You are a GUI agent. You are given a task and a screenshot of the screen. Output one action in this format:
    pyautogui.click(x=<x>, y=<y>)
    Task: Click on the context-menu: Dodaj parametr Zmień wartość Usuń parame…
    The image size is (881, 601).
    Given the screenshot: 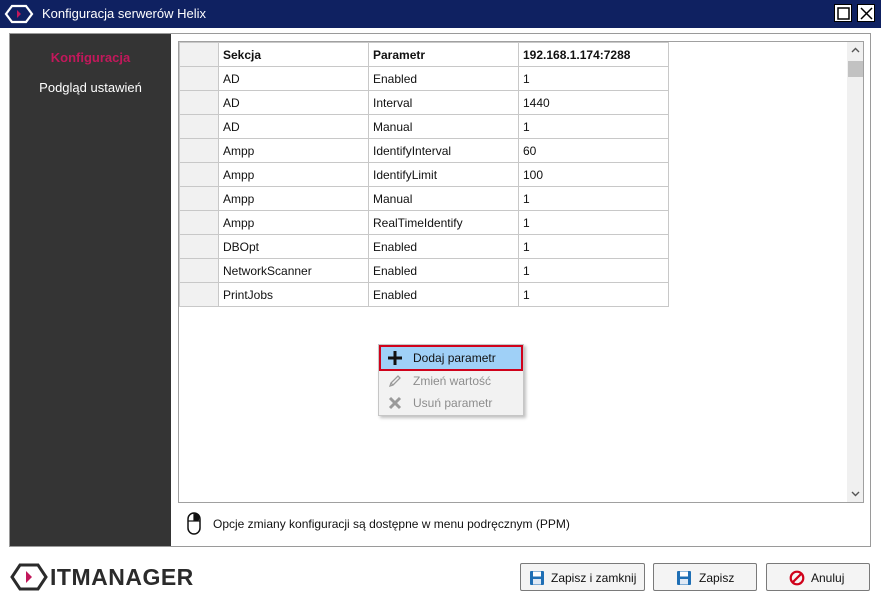 What is the action you would take?
    pyautogui.click(x=451, y=380)
    